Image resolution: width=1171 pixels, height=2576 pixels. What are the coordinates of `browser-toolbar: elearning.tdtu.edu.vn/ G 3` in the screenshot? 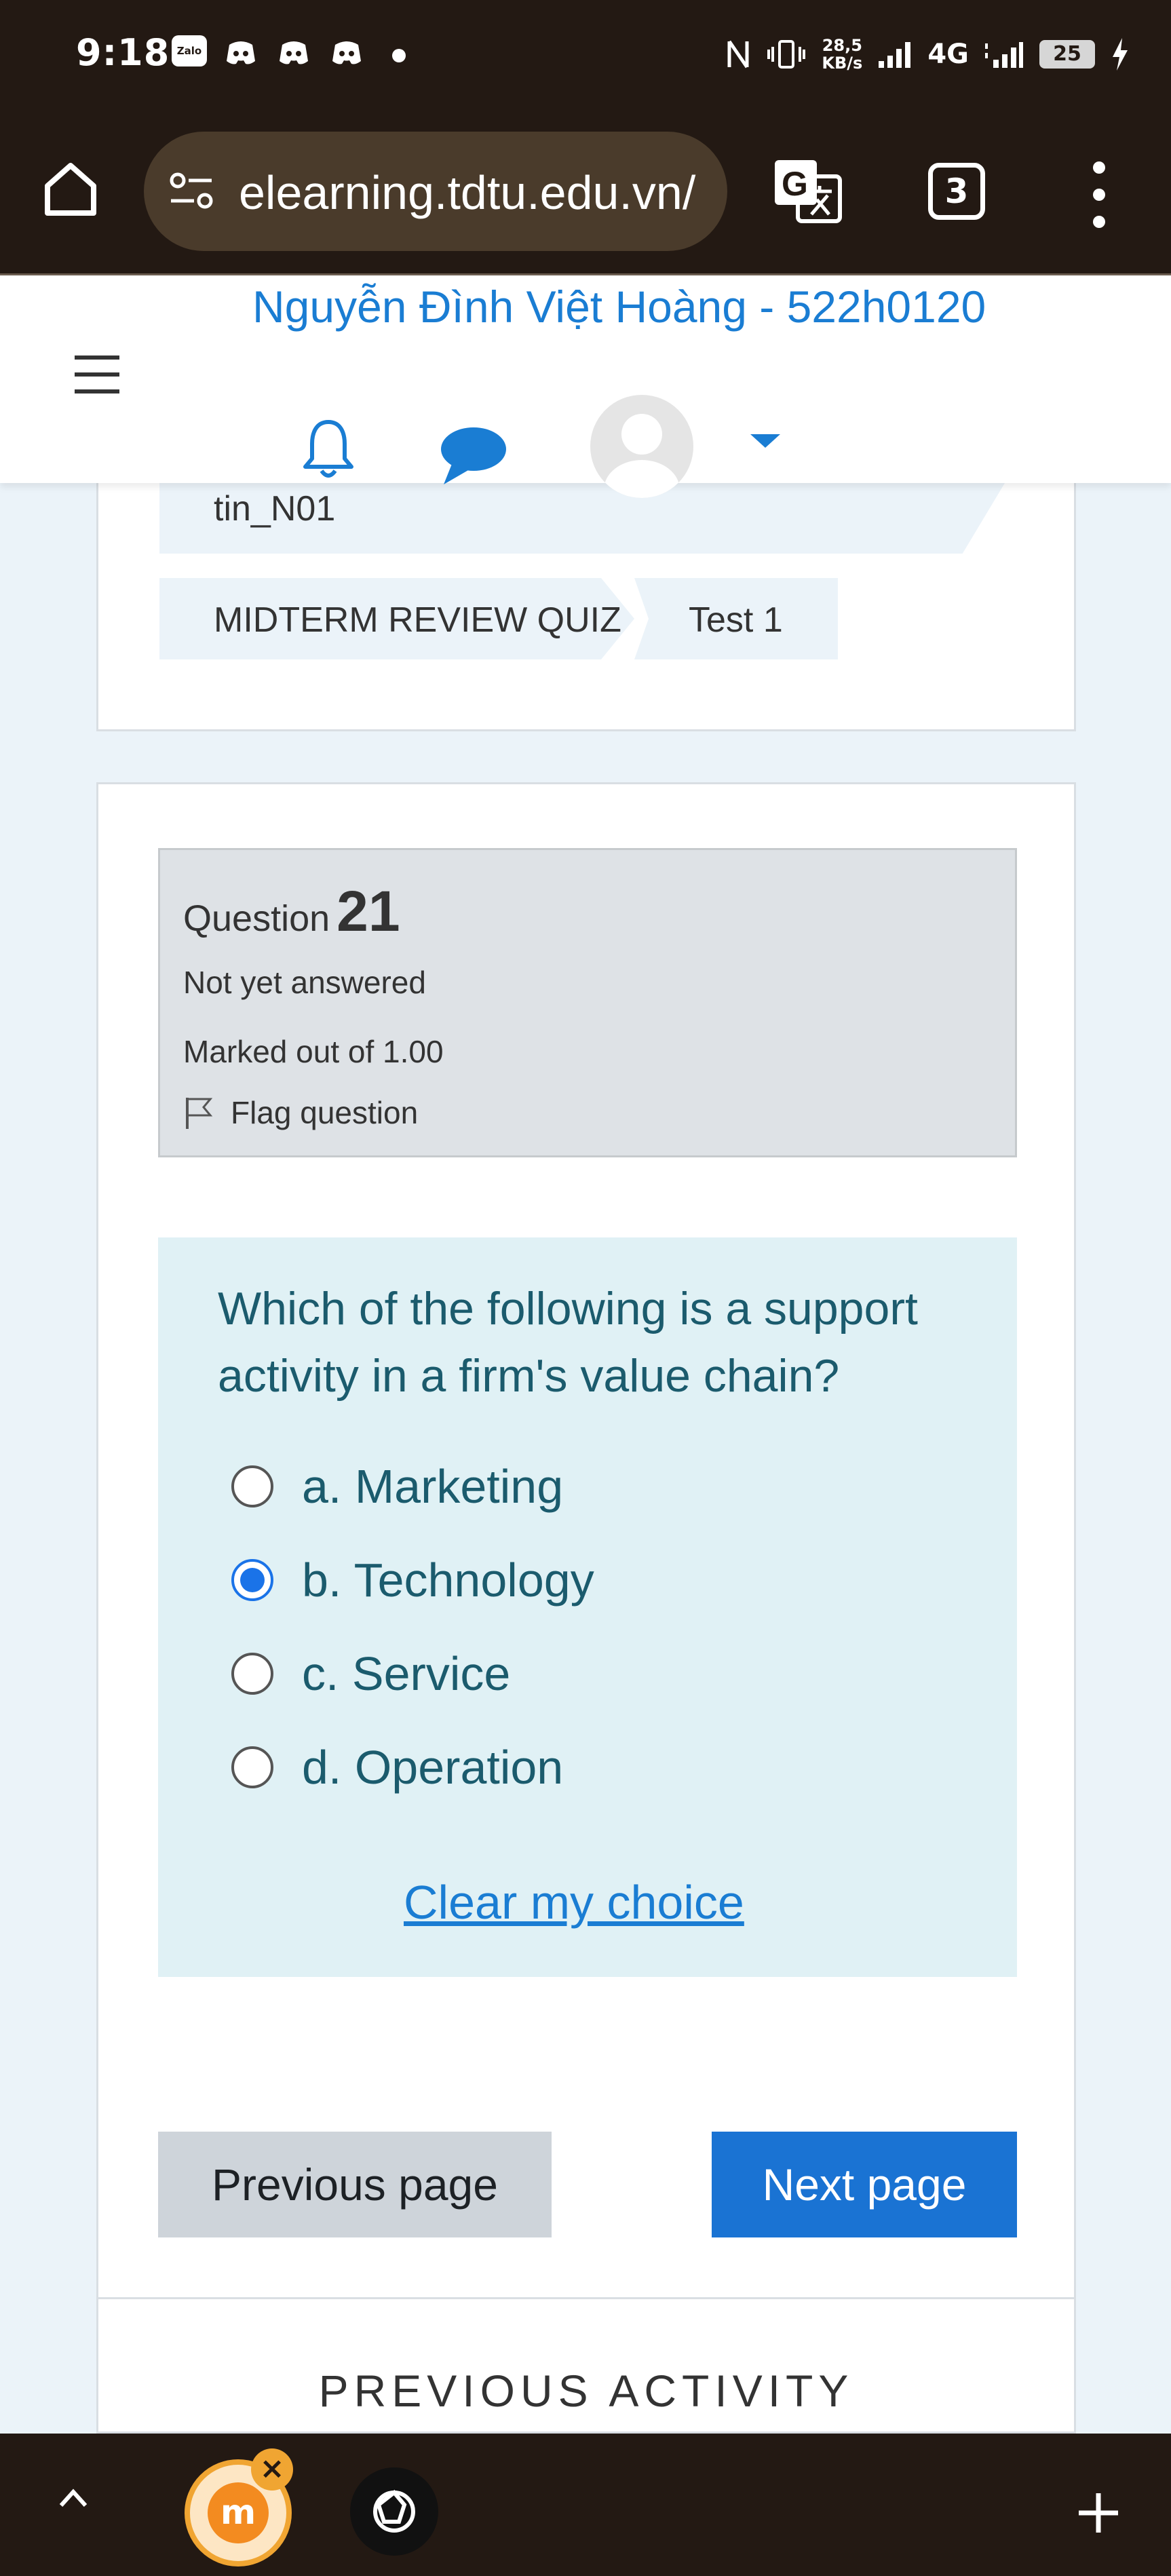 It's located at (585, 192).